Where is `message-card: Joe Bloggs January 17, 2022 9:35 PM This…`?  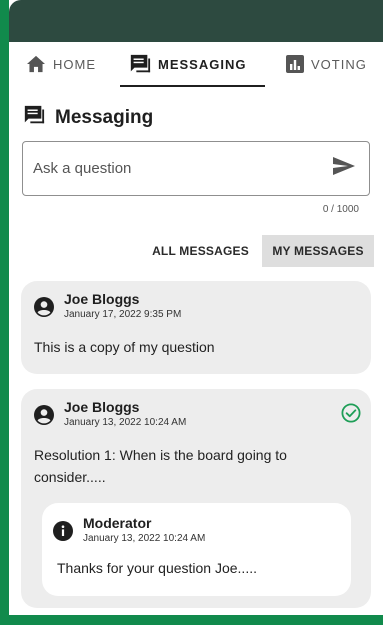
message-card: Joe Bloggs January 17, 2022 9:35 PM This… is located at coordinates (196, 327).